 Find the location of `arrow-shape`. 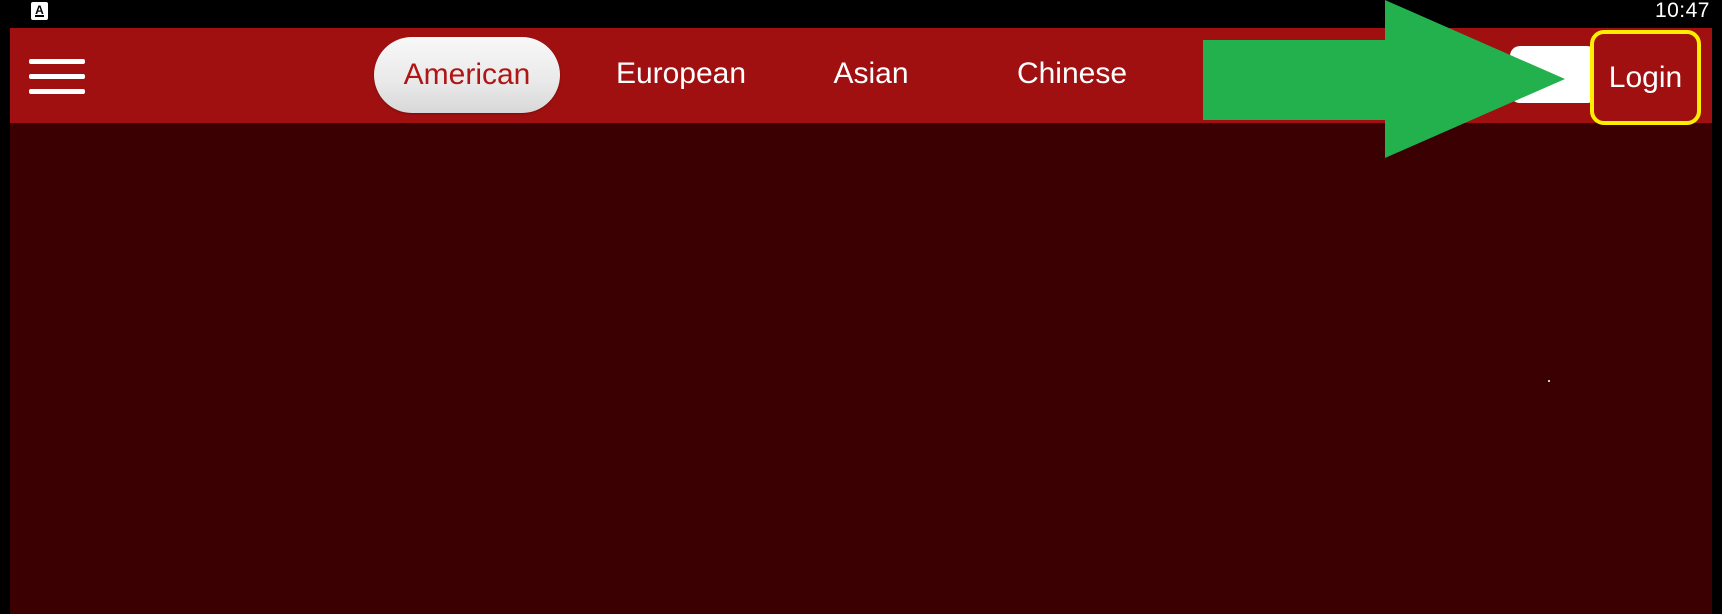

arrow-shape is located at coordinates (1384, 79).